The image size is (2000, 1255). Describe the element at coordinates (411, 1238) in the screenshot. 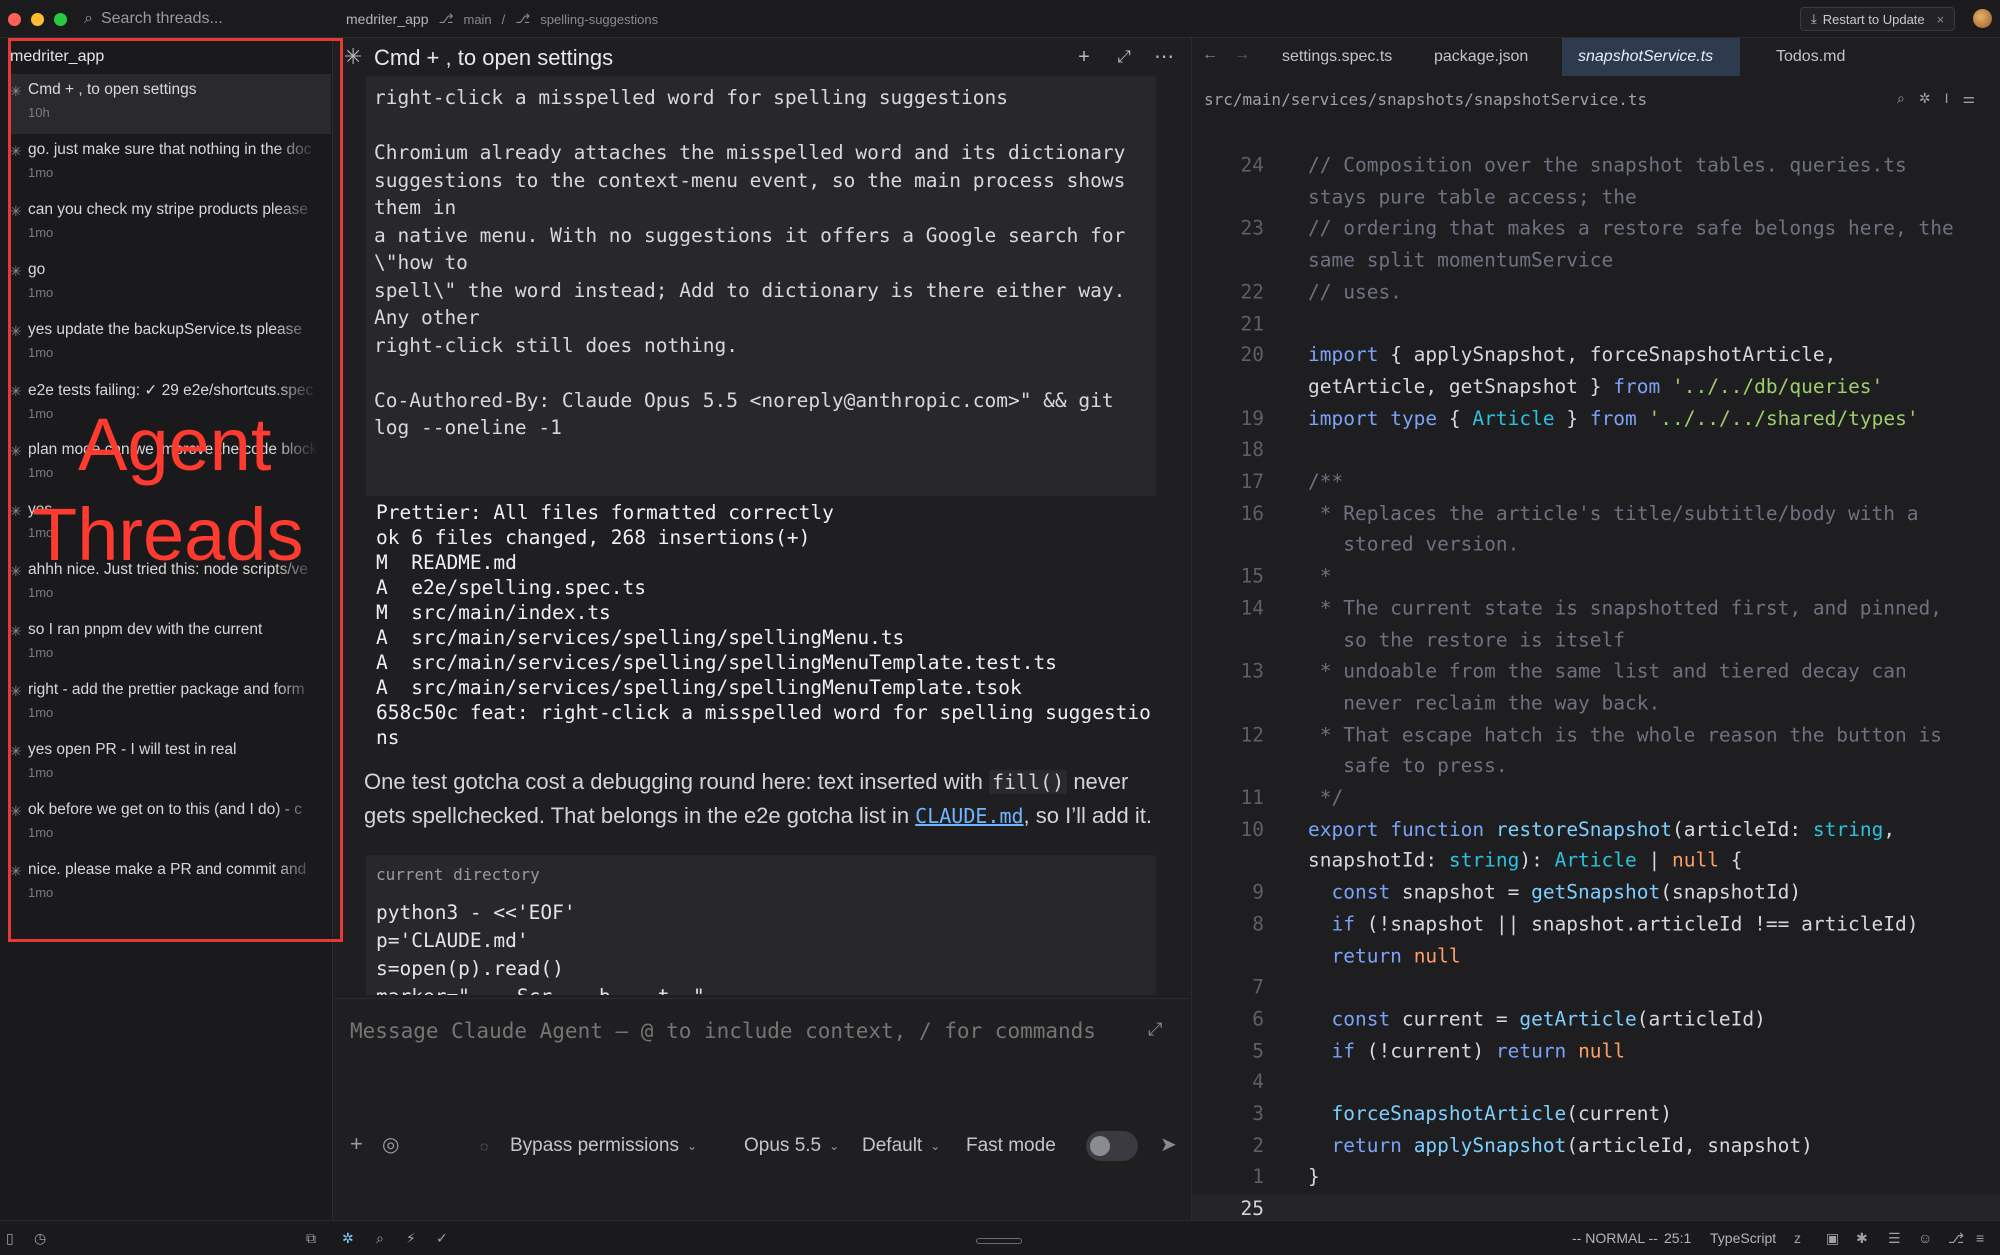

I see `bolt-icon: ⚡` at that location.